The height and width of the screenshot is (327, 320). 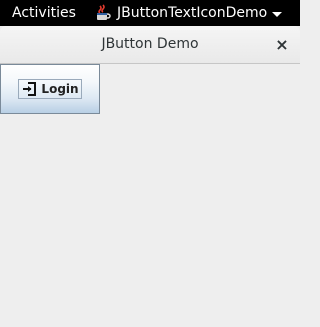 I want to click on window-titlebar: JButton Demo ×, so click(x=150, y=45).